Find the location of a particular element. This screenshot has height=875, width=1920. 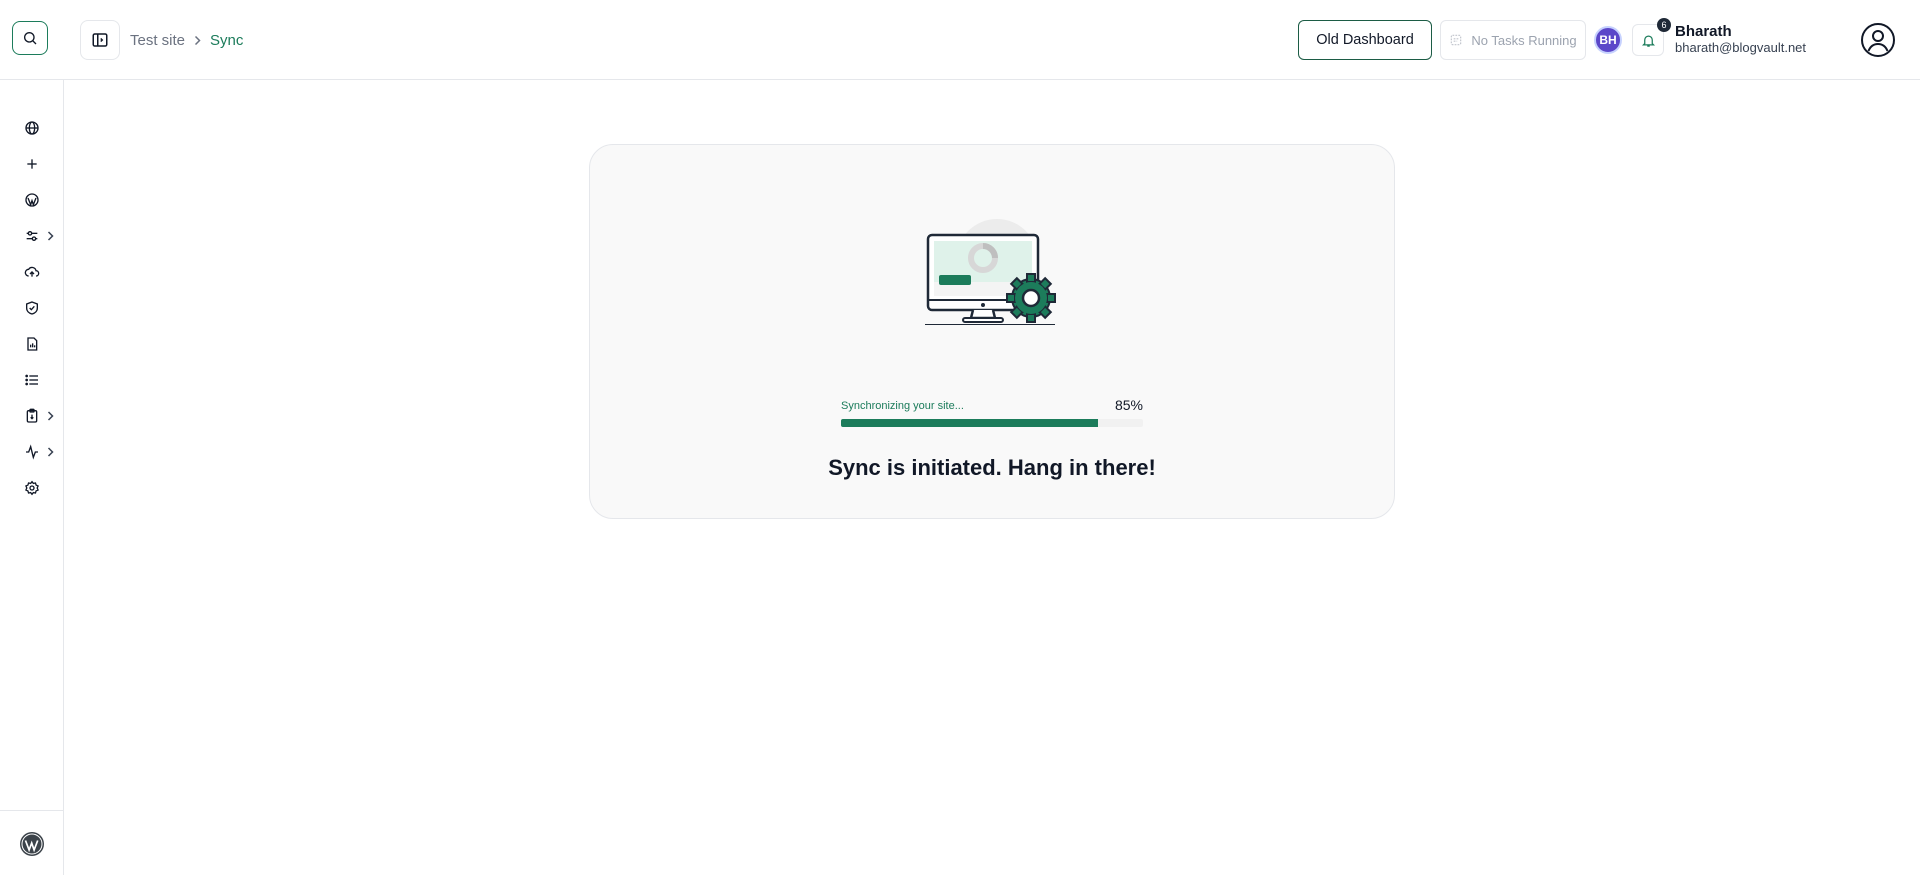

rail-item-logs is located at coordinates (32, 380).